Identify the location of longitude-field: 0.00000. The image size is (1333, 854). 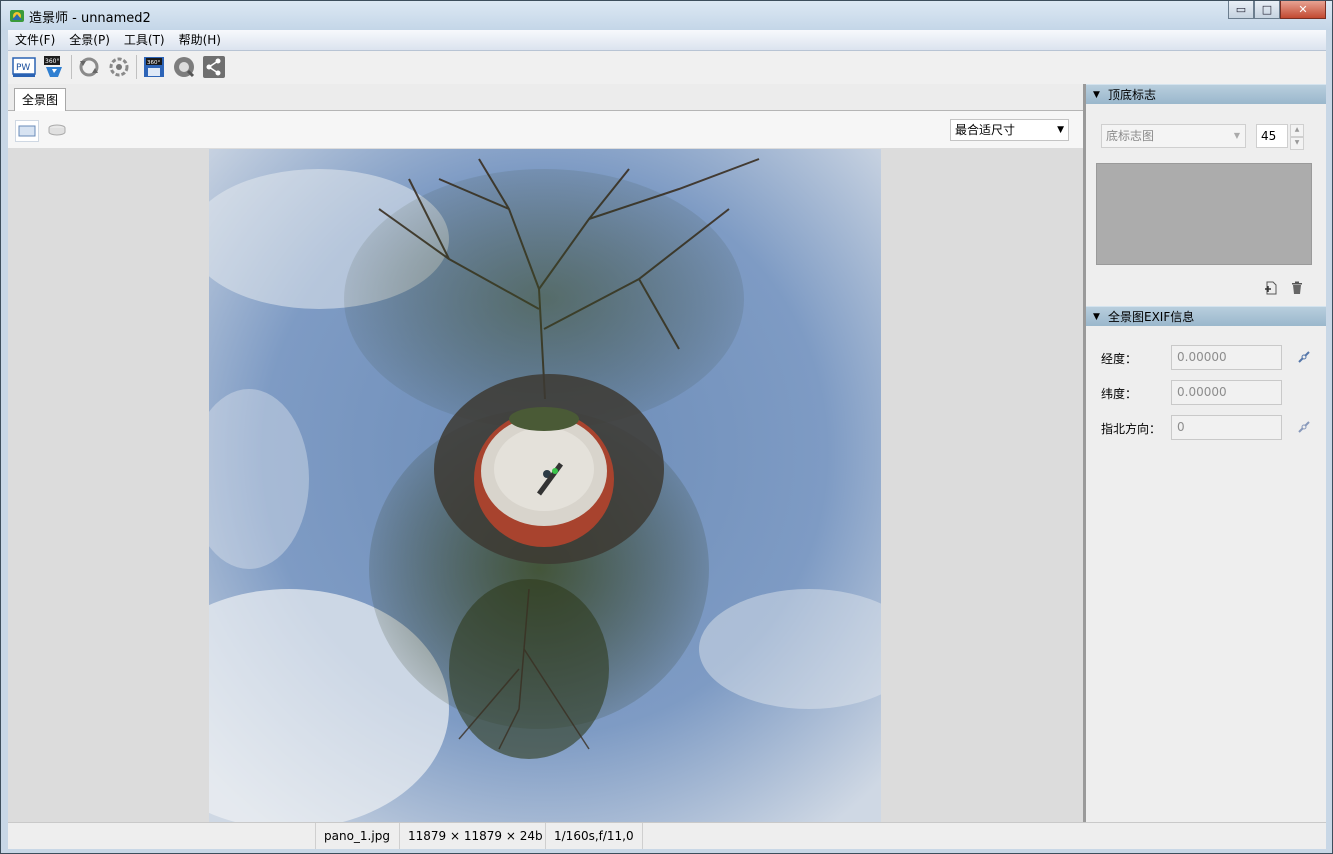
(1226, 357).